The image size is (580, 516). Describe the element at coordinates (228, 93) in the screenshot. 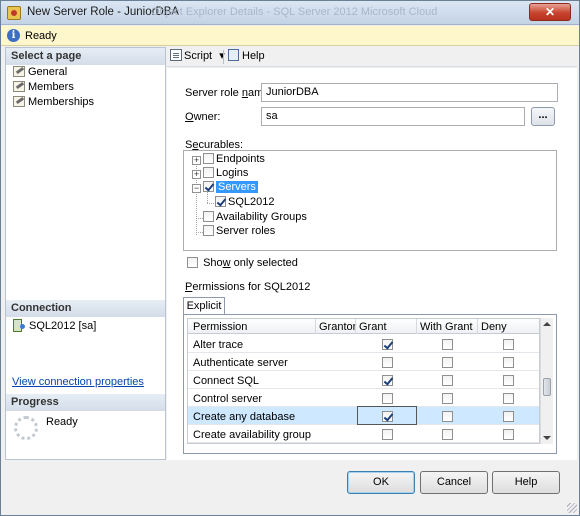

I see `server-role-name-label: Server role name:` at that location.